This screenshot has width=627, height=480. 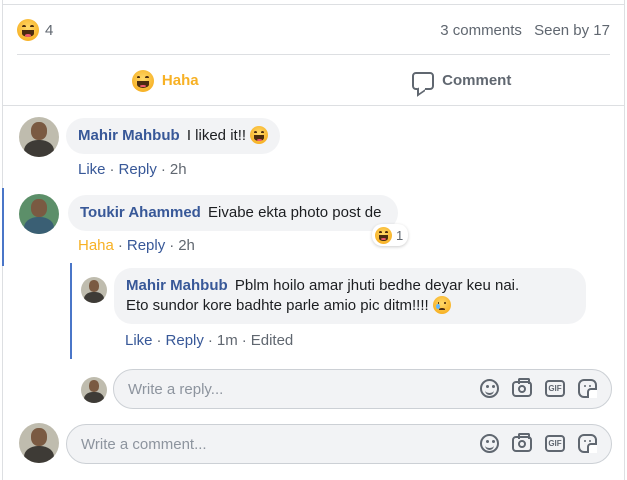 I want to click on edited-label: Edited, so click(x=272, y=340).